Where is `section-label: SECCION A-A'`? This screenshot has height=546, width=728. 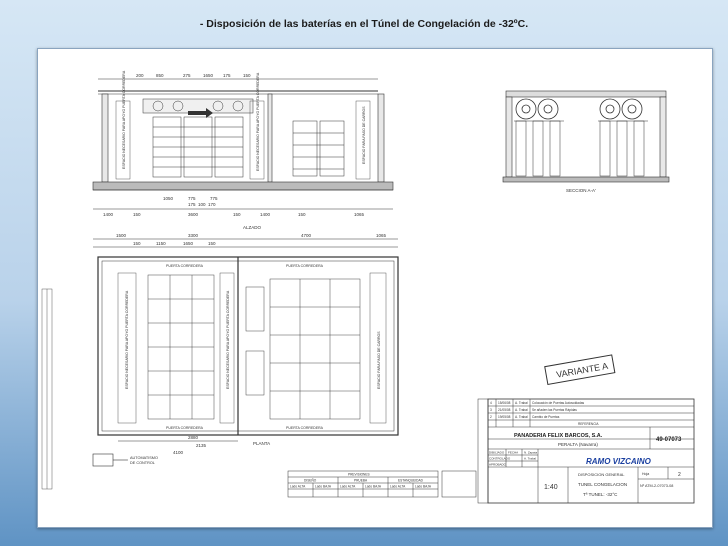
section-label: SECCION A-A' is located at coordinates (581, 190).